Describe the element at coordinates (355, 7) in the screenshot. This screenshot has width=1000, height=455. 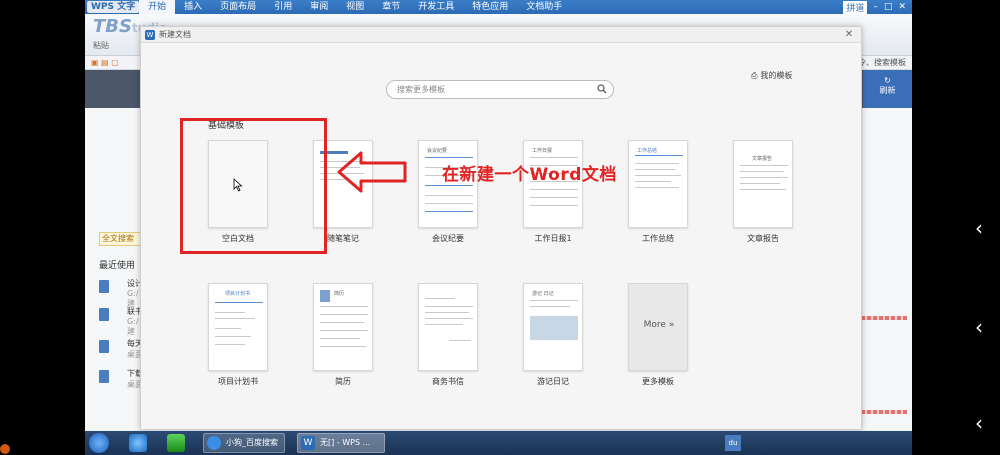
I see `menu-item-view: 视图` at that location.